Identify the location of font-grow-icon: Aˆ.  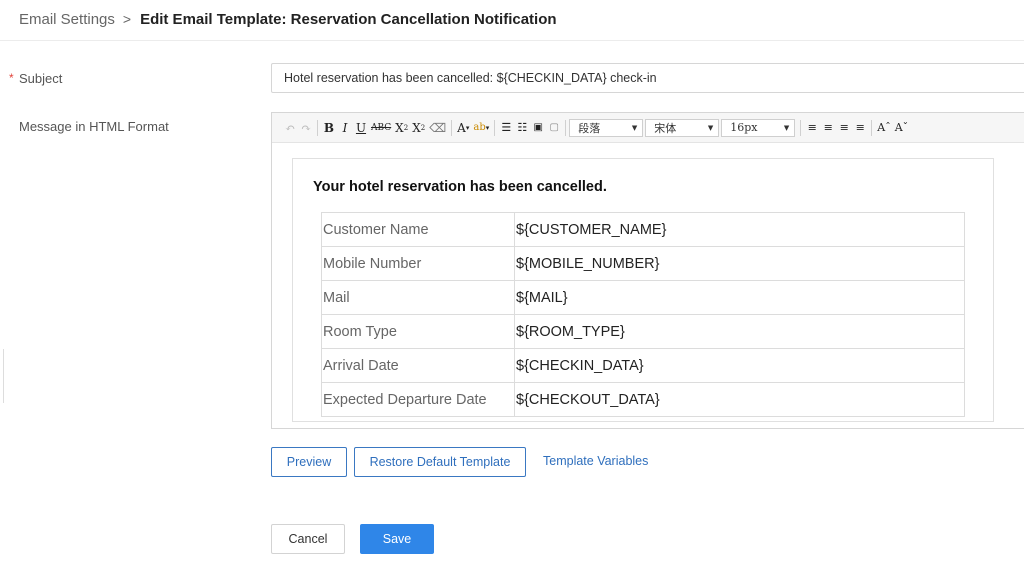
(883, 128).